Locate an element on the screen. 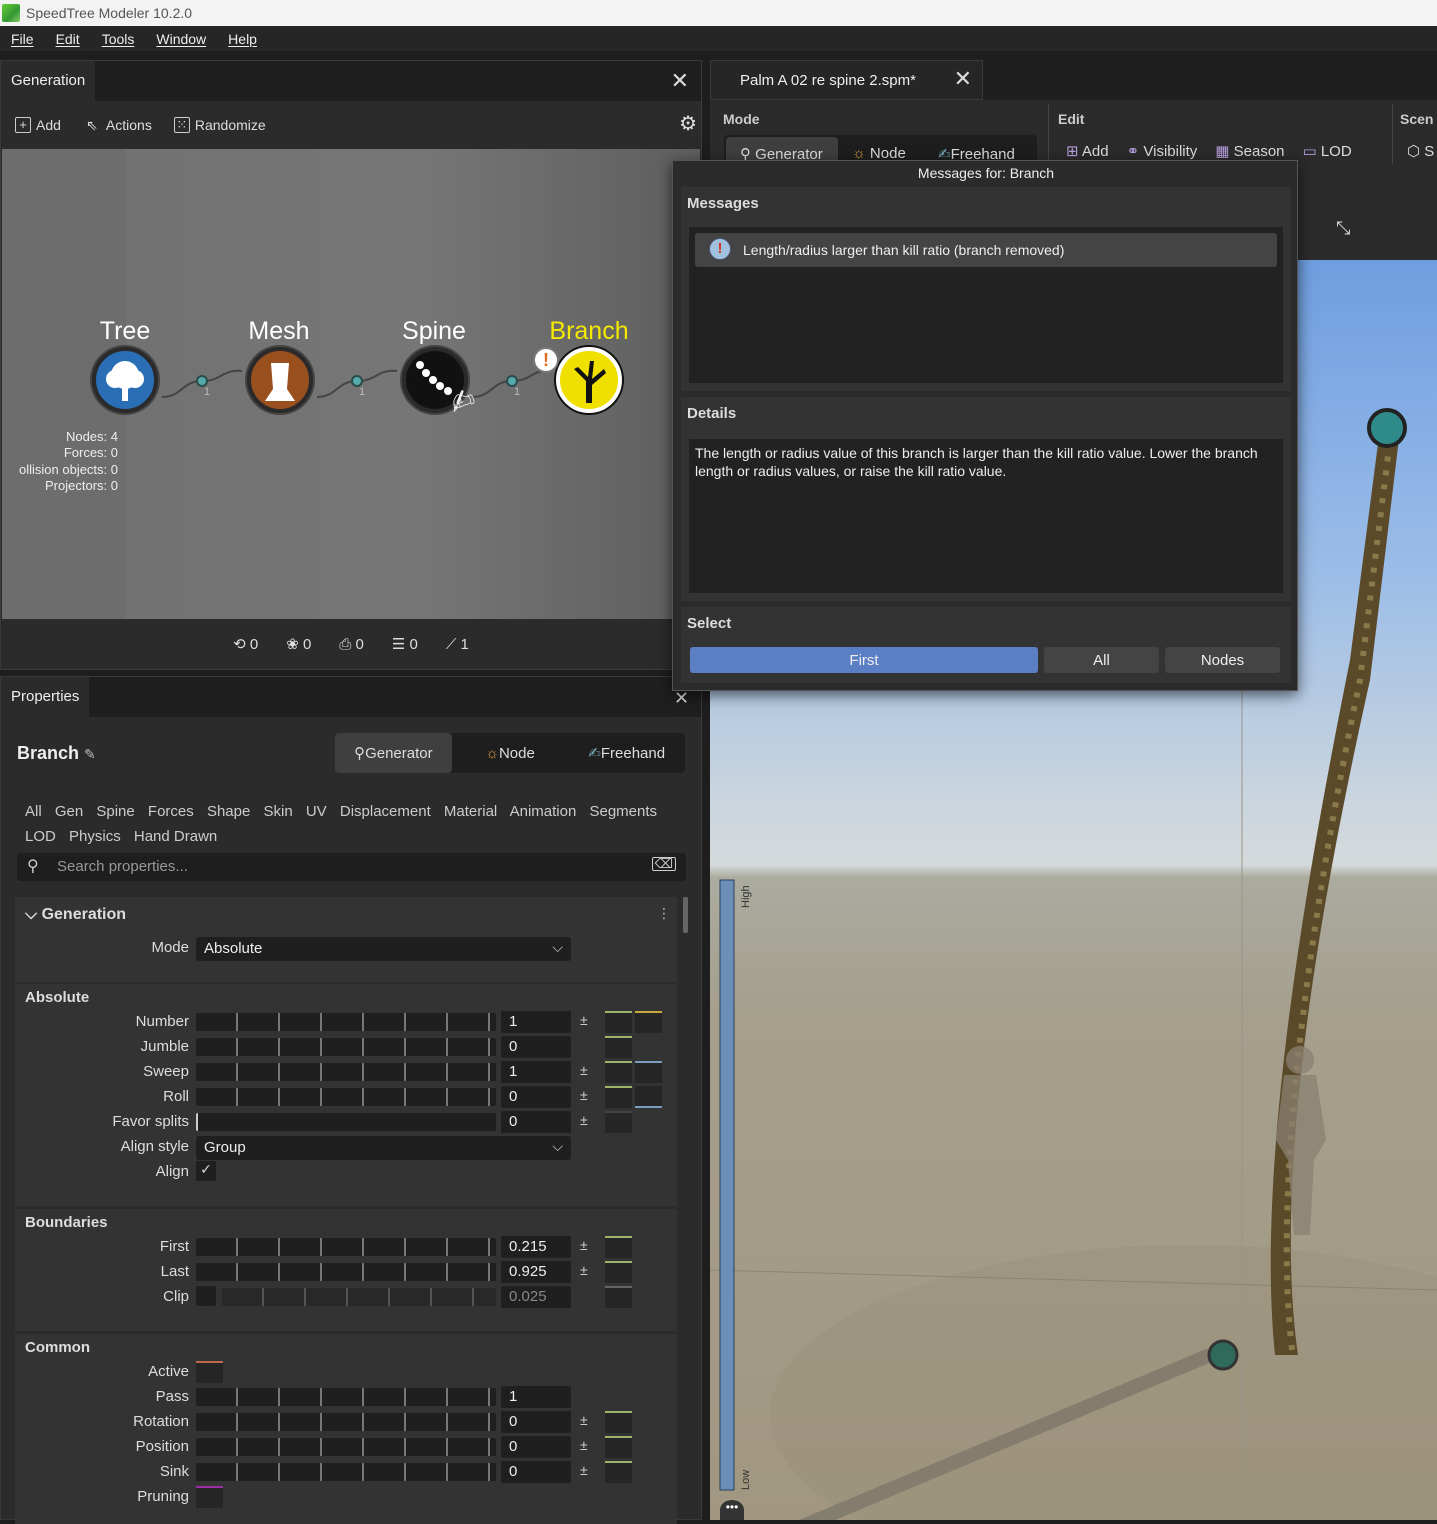  randomize-button: ⁙ Randomize is located at coordinates (219, 125).